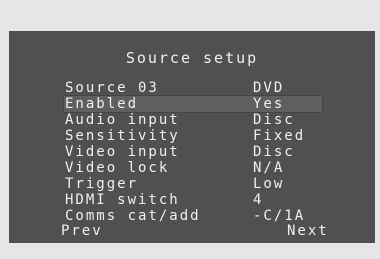 The image size is (380, 259). I want to click on menu-item-label: Enabled, so click(102, 104).